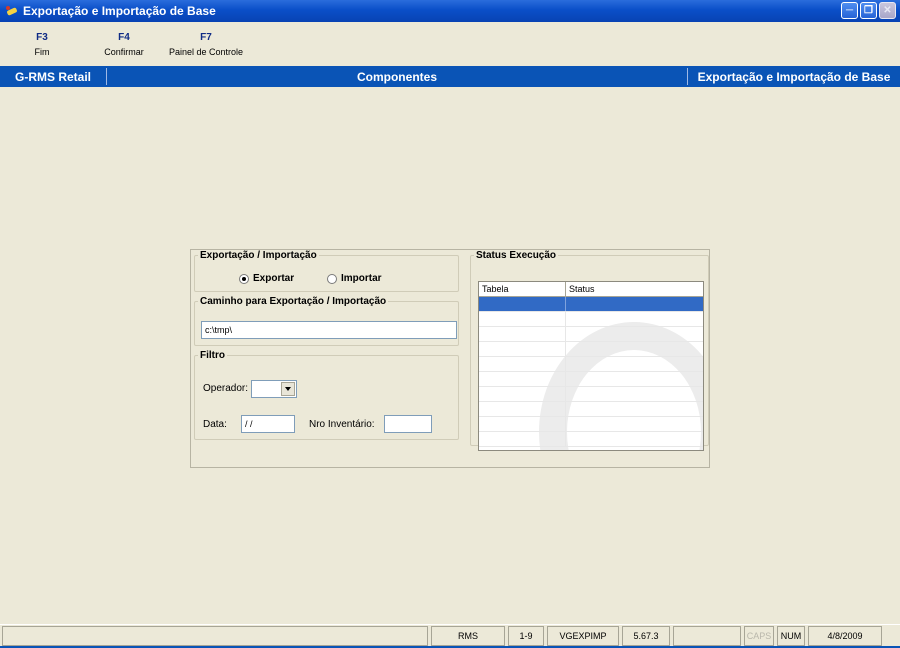 The width and height of the screenshot is (900, 648). Describe the element at coordinates (258, 255) in the screenshot. I see `export-import-legend: Exportação / Importação` at that location.